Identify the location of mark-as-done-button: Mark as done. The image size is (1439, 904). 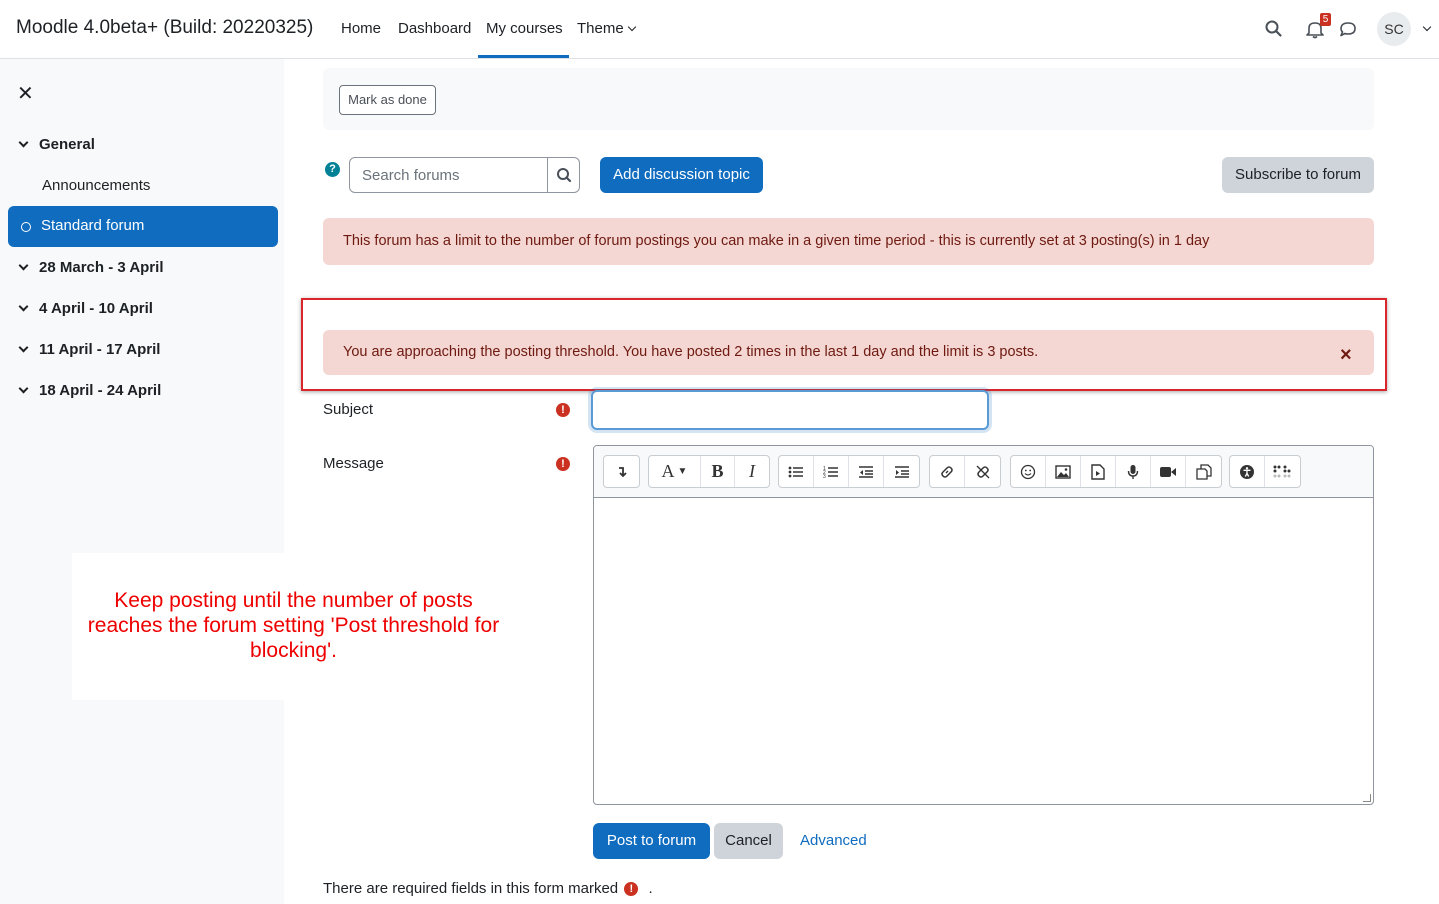
(387, 100).